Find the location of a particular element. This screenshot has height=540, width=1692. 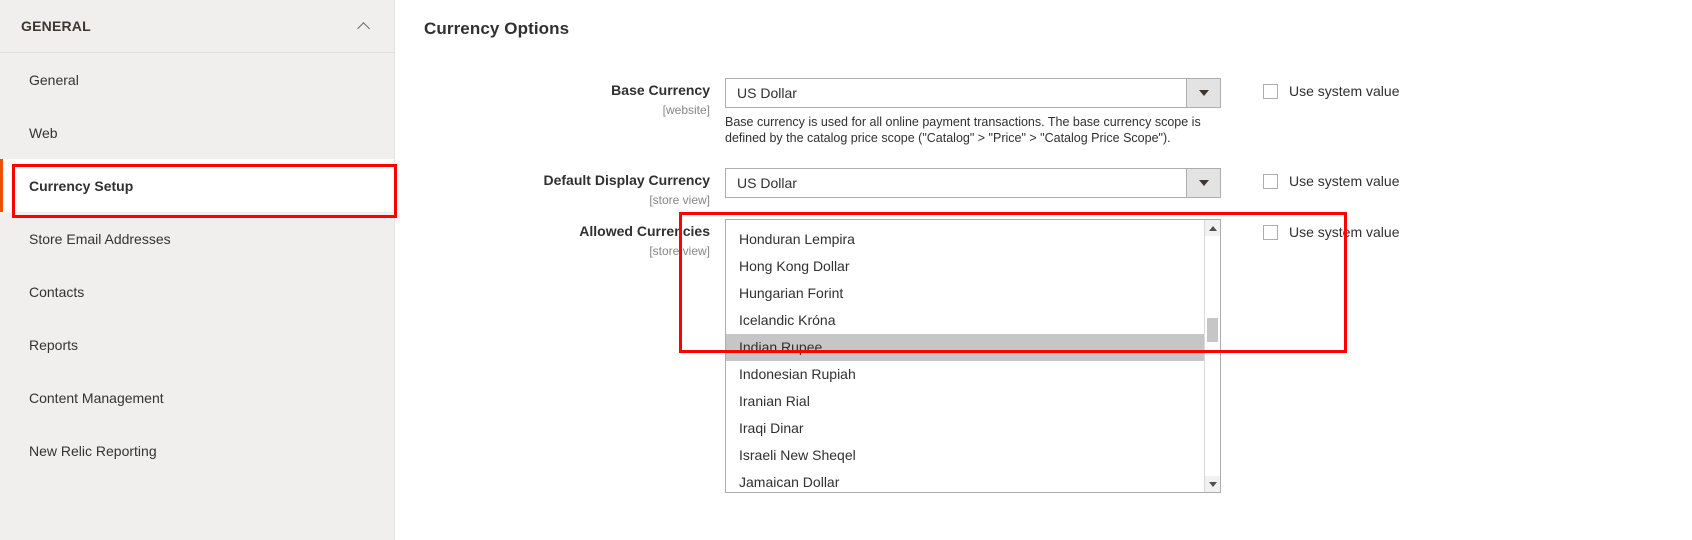

scrollbar-thumb is located at coordinates (1212, 330).